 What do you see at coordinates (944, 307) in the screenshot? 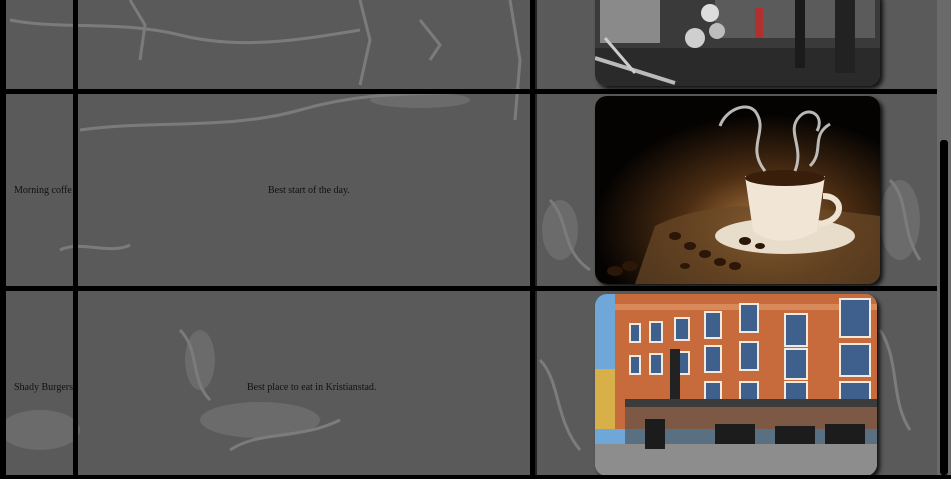
I see `scrollbar-thumb` at bounding box center [944, 307].